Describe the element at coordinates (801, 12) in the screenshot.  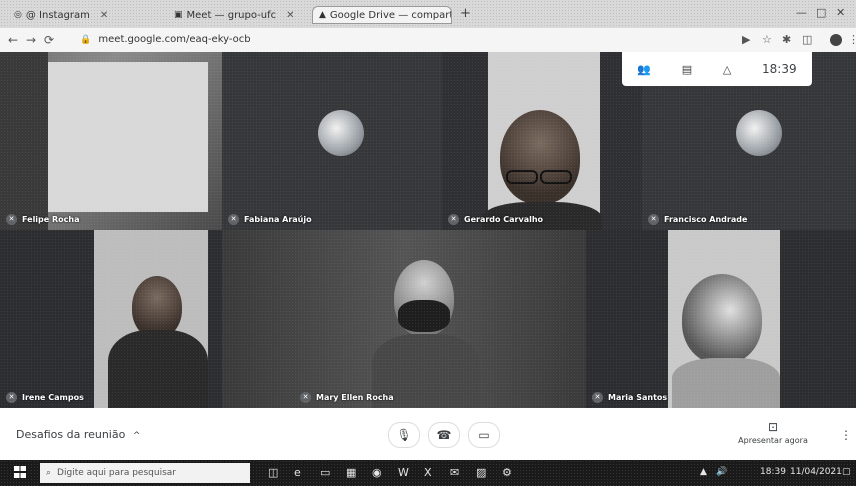
I see `minimize-icon: —` at that location.